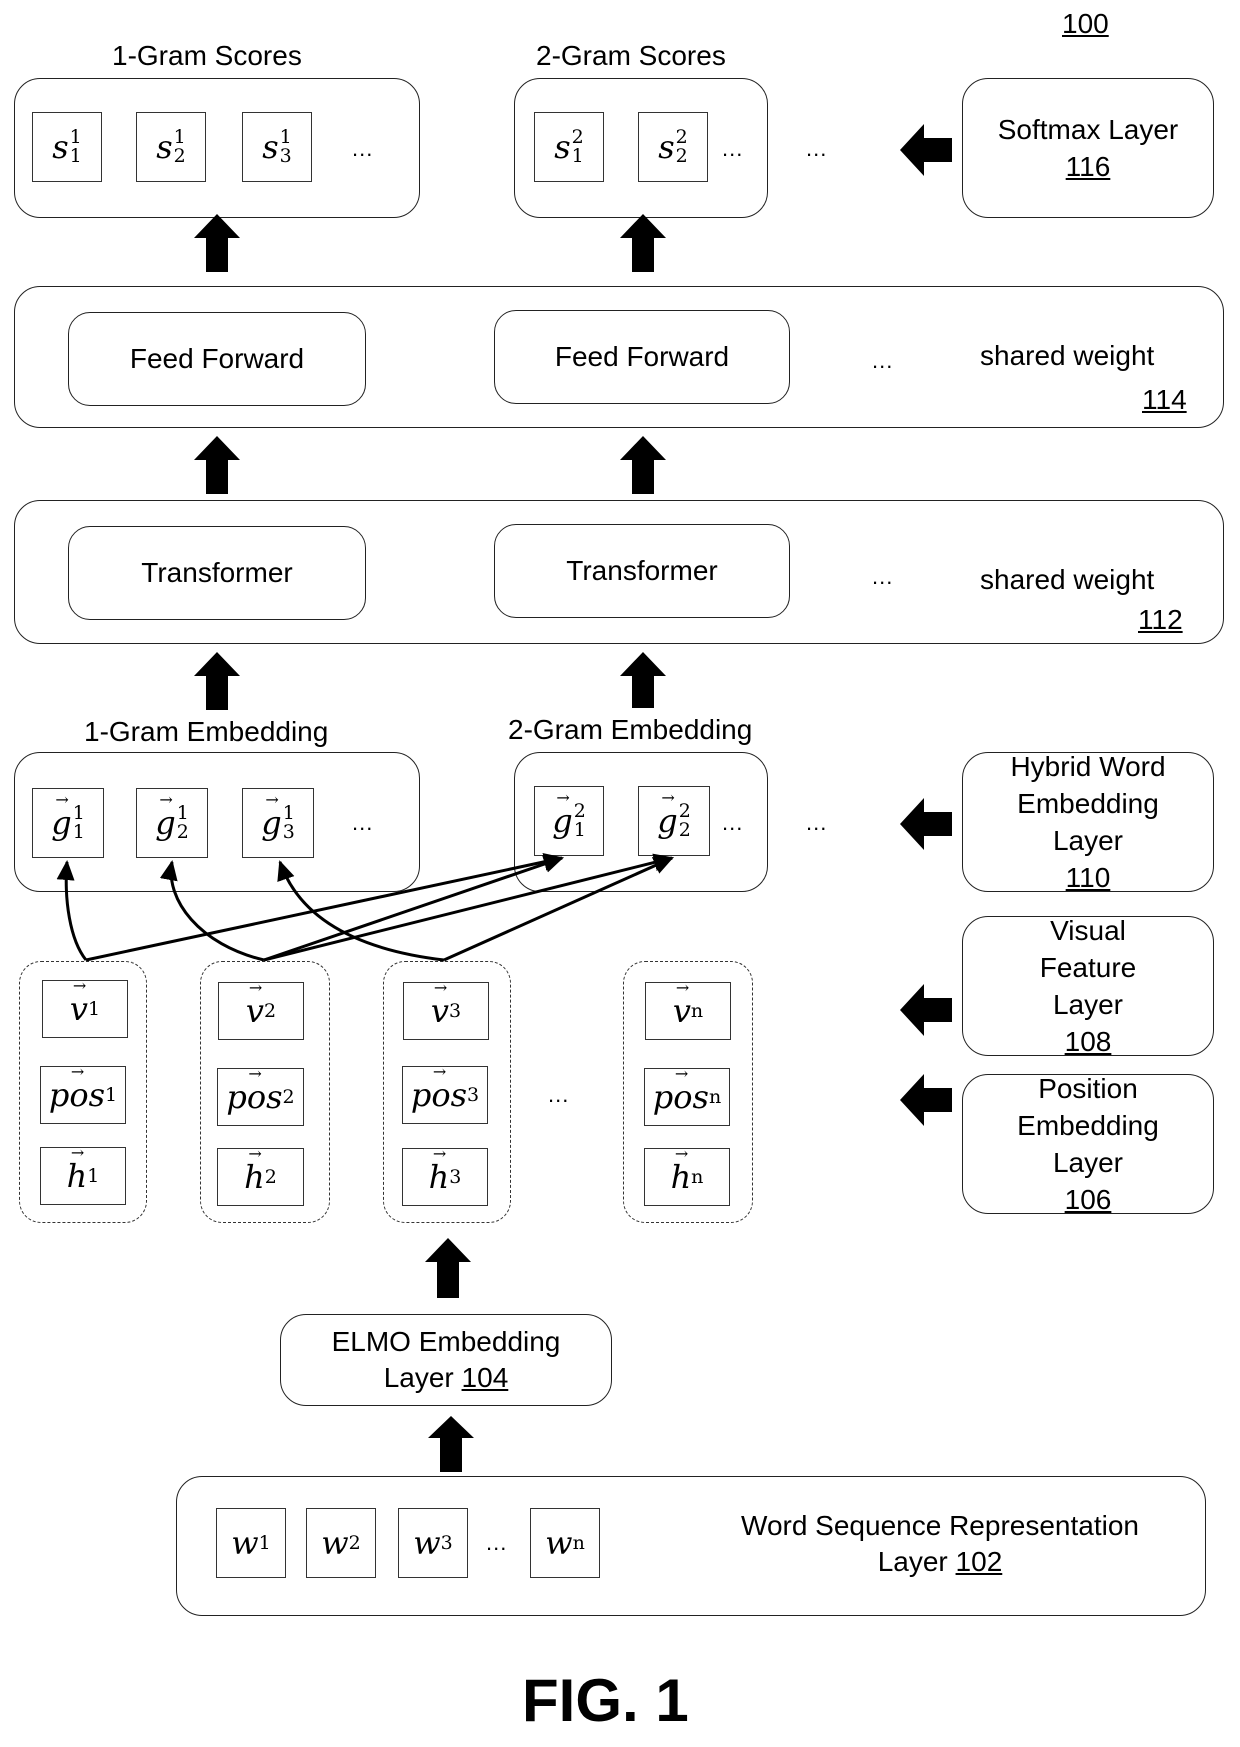  I want to click on connector-col1-to-g11, so click(72, 910).